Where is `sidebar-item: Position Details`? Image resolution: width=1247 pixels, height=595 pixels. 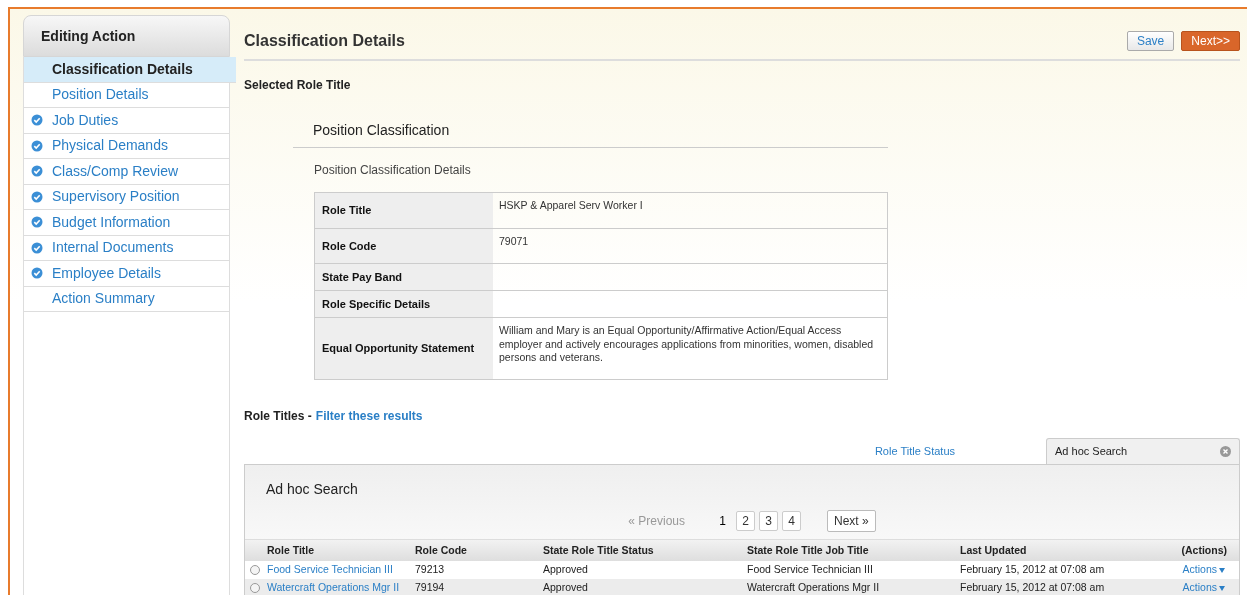 sidebar-item: Position Details is located at coordinates (126, 95).